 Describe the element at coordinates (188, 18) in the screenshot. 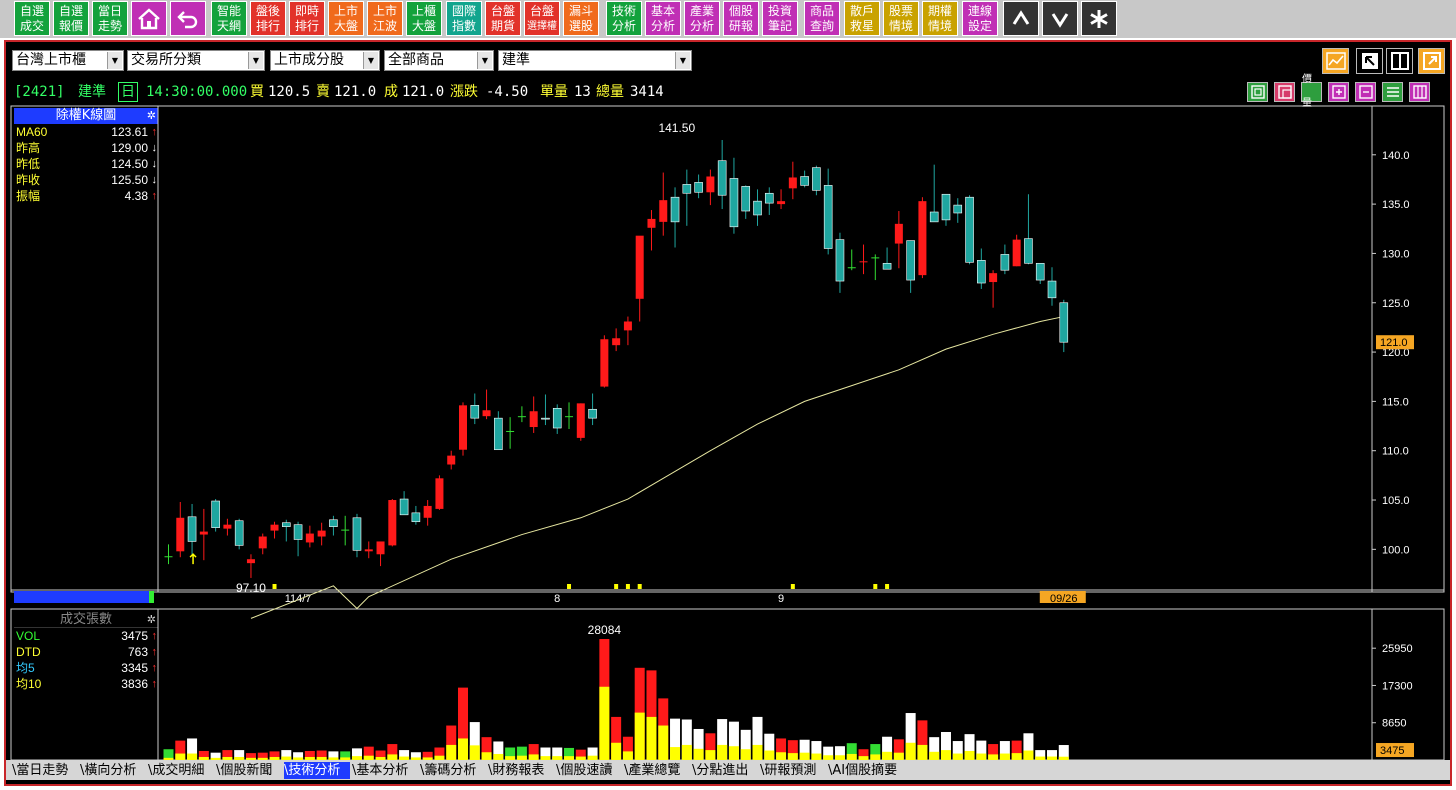

I see `back-icon` at that location.